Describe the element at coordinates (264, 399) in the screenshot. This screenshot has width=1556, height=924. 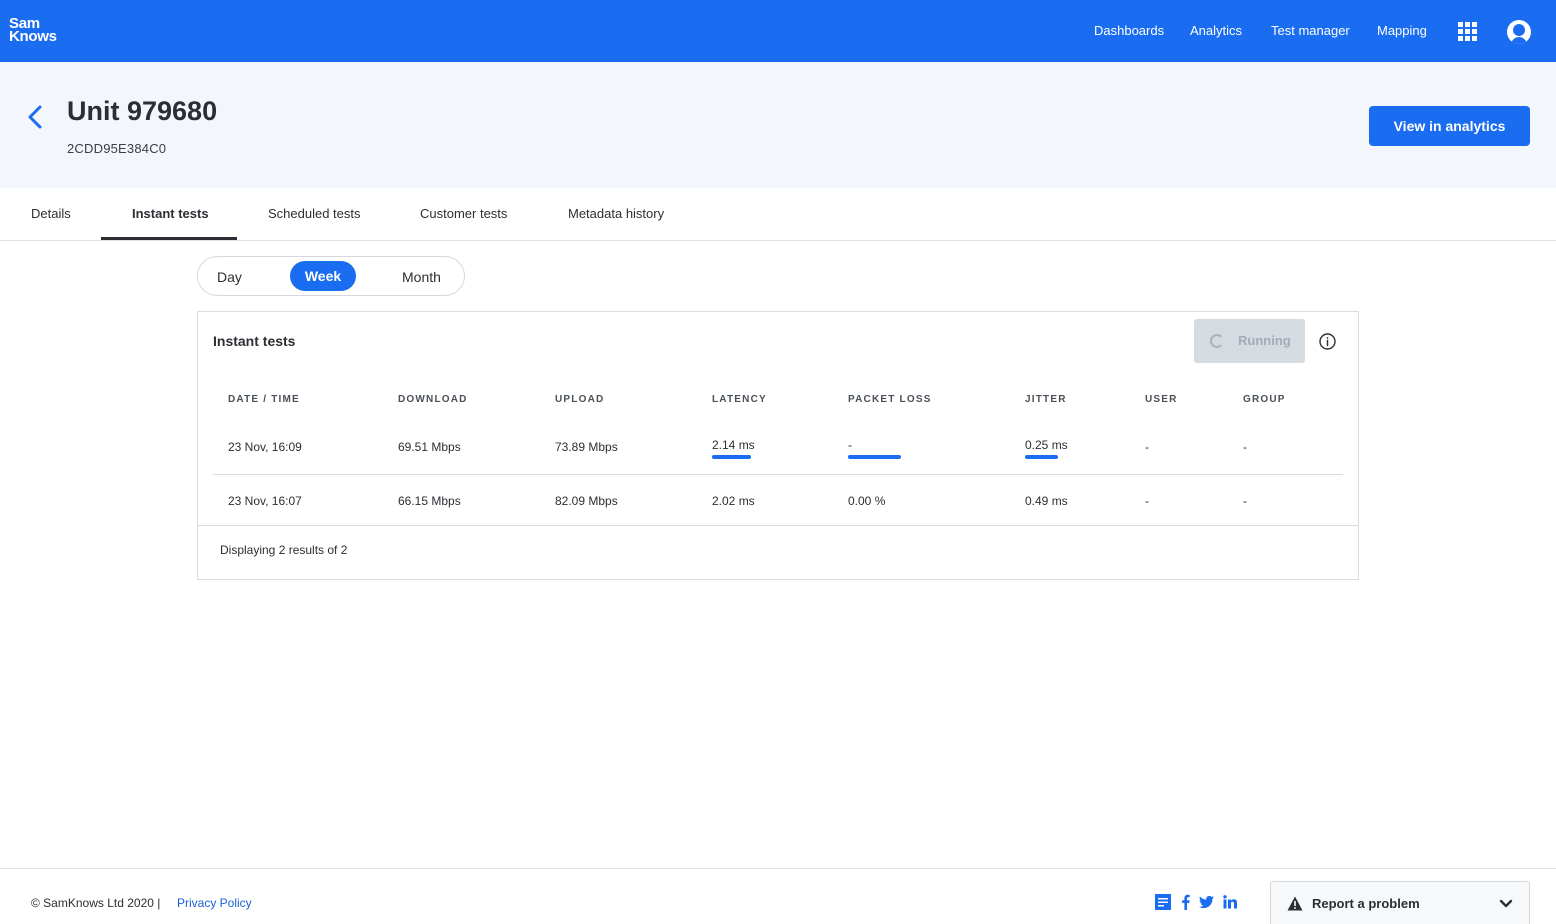
I see `col-date-time: DATE / TIME` at that location.